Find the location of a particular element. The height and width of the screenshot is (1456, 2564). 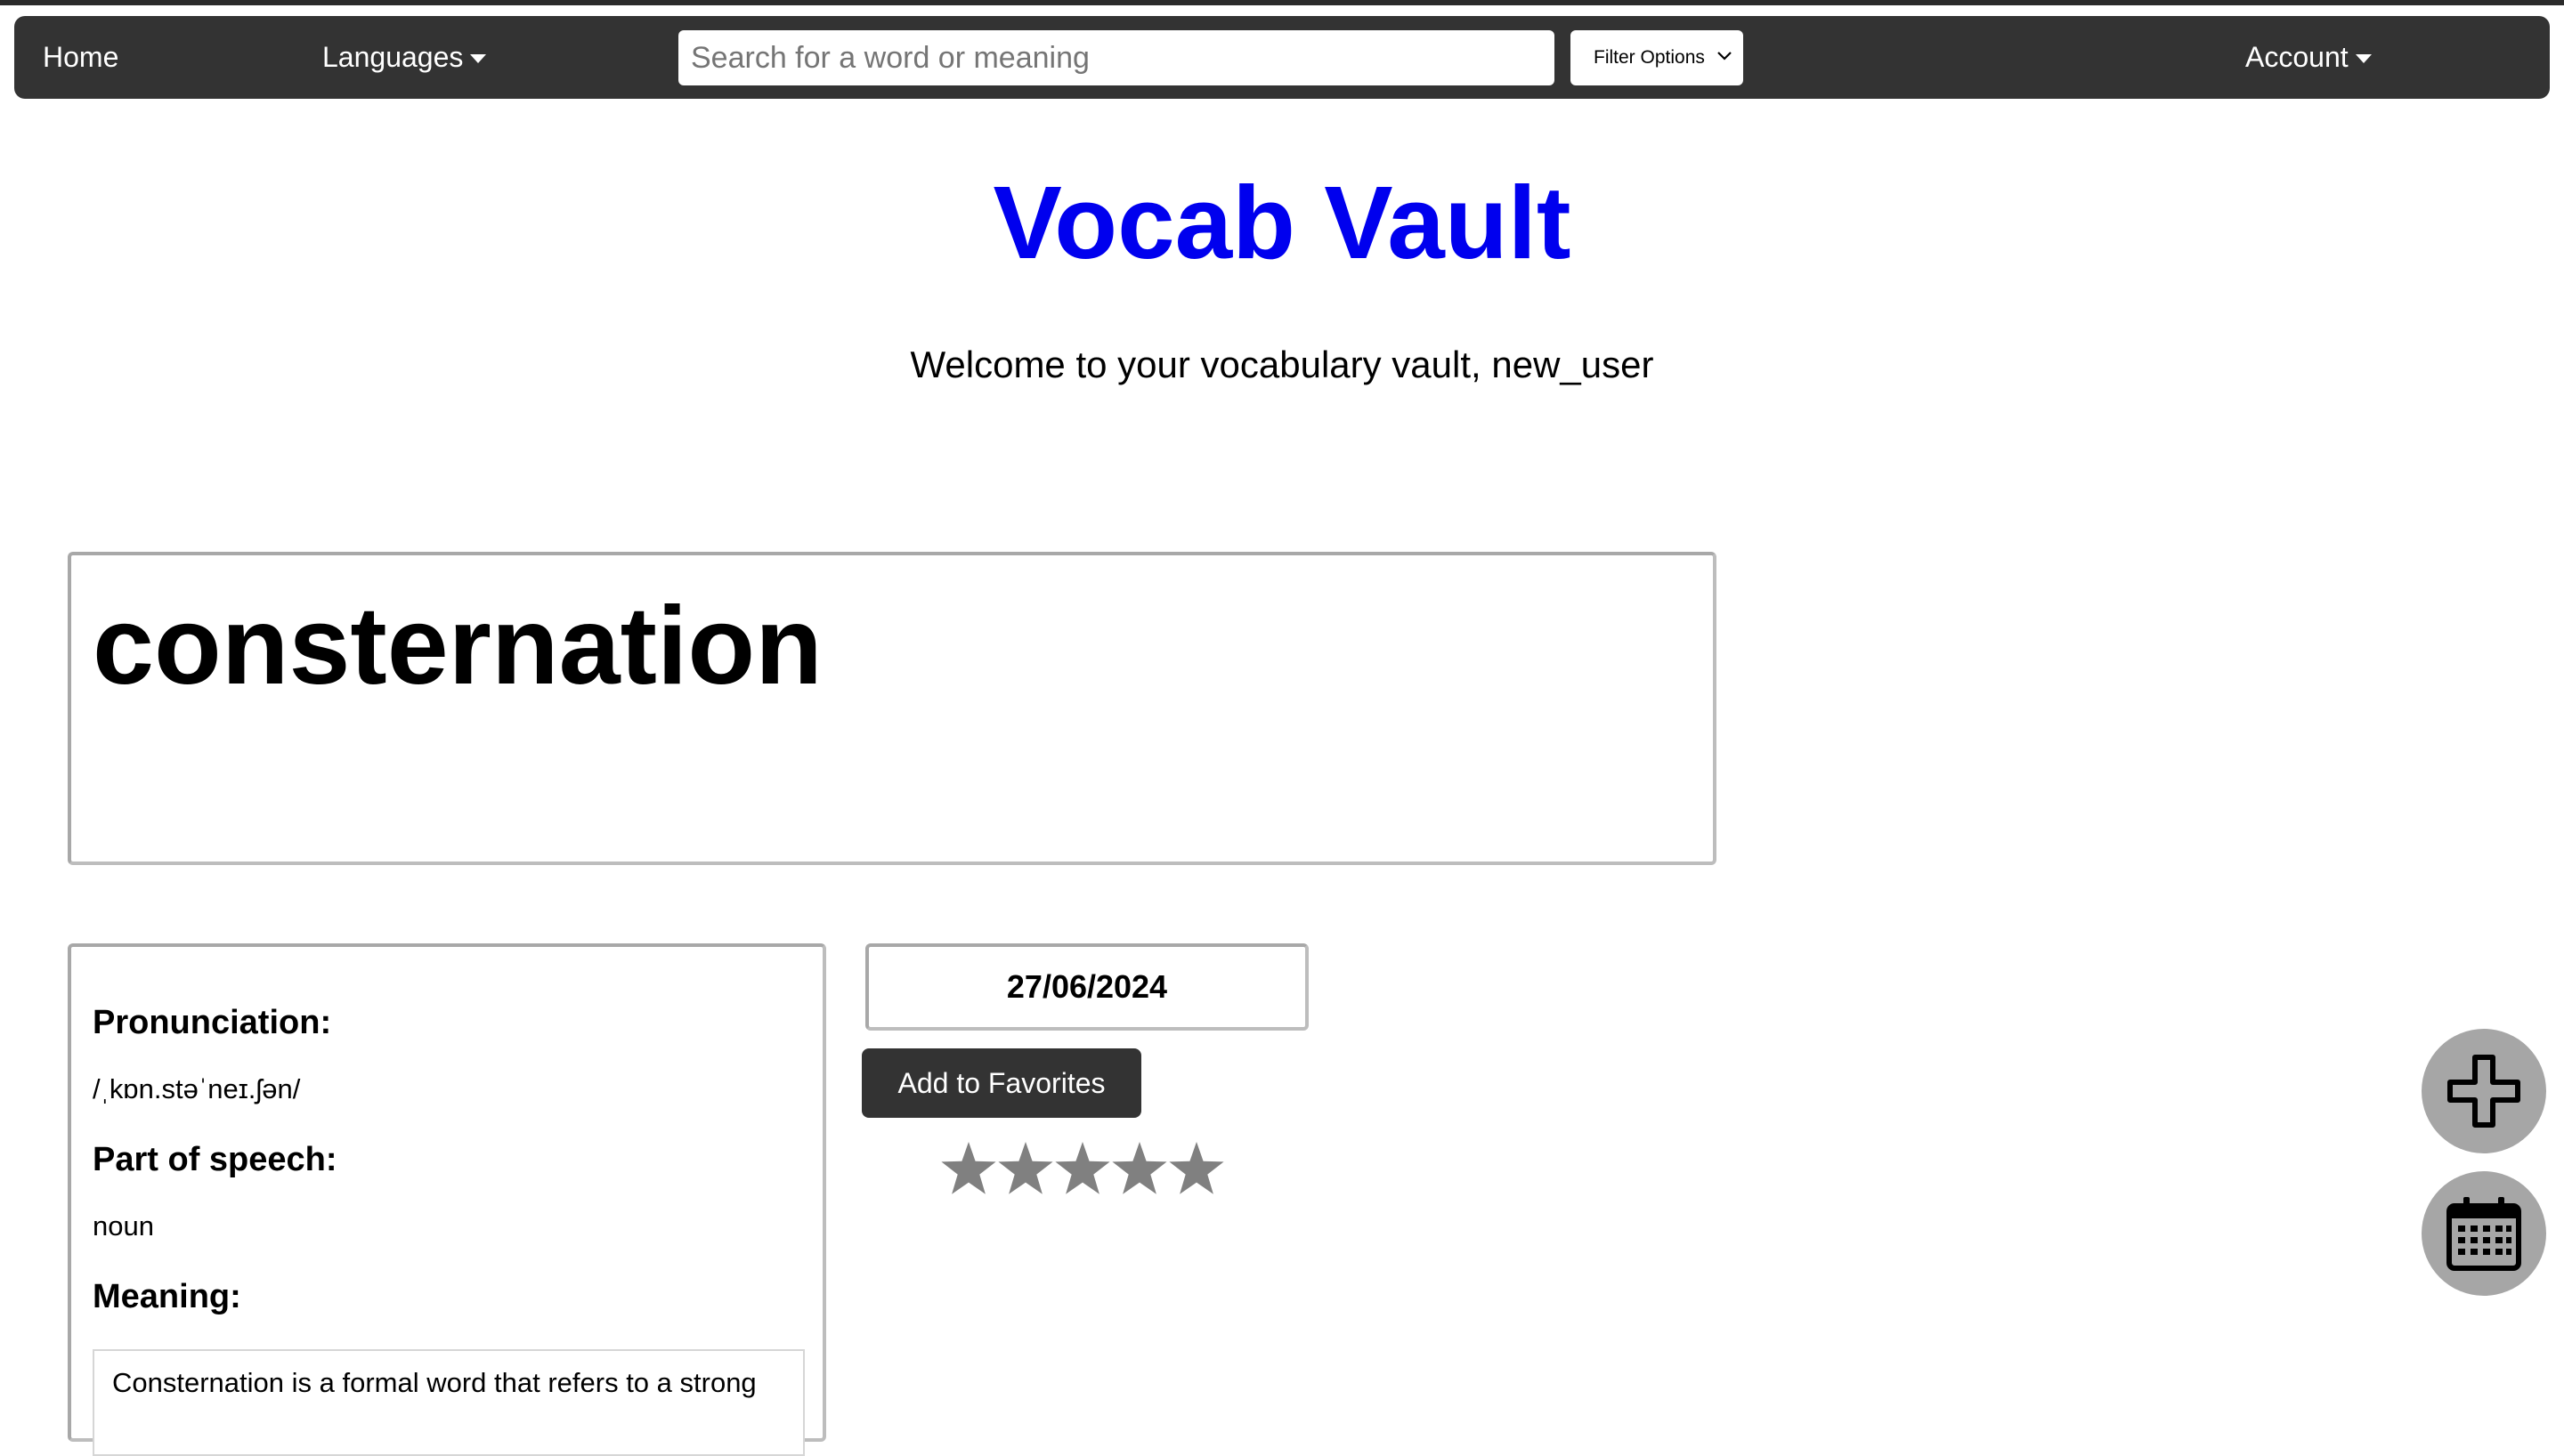

star-rating is located at coordinates (1082, 1170).